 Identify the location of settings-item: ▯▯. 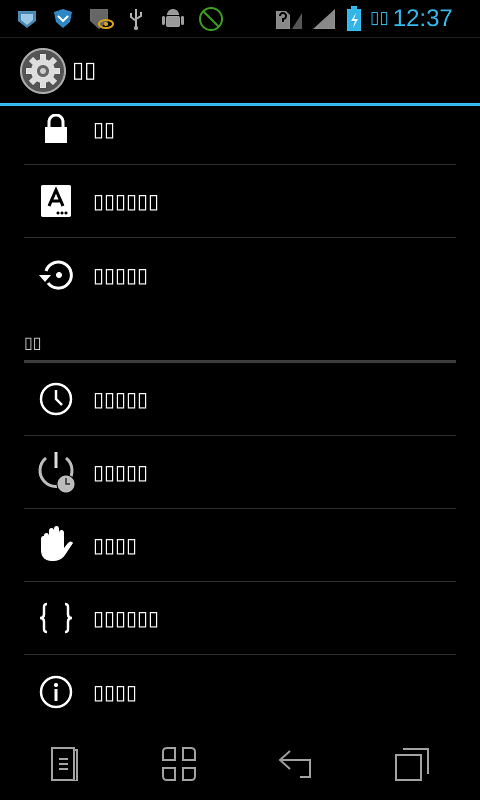
(240, 135).